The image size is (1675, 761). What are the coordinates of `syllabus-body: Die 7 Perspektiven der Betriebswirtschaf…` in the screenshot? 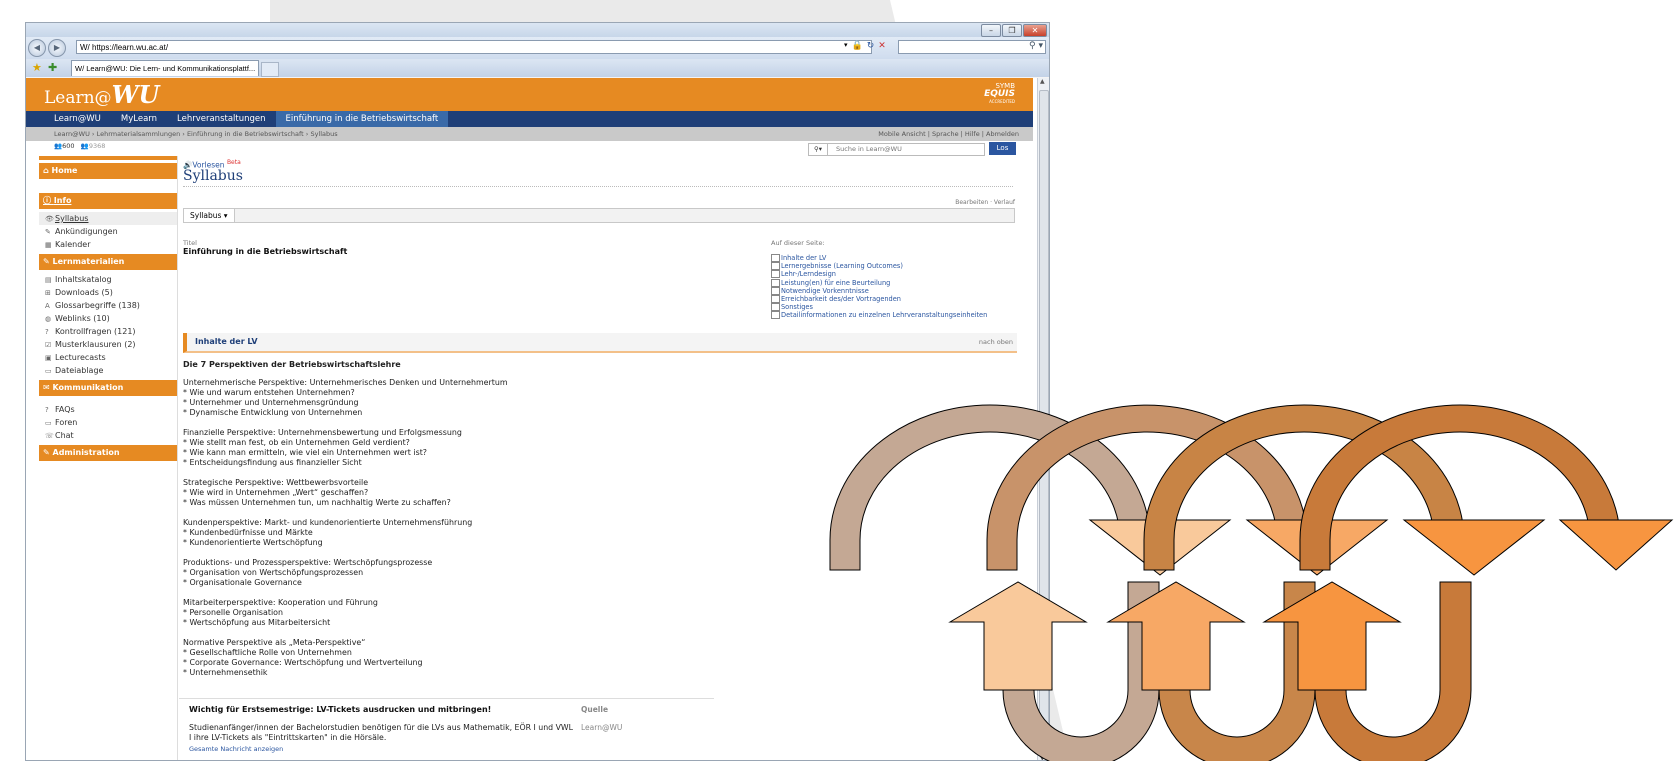 It's located at (345, 519).